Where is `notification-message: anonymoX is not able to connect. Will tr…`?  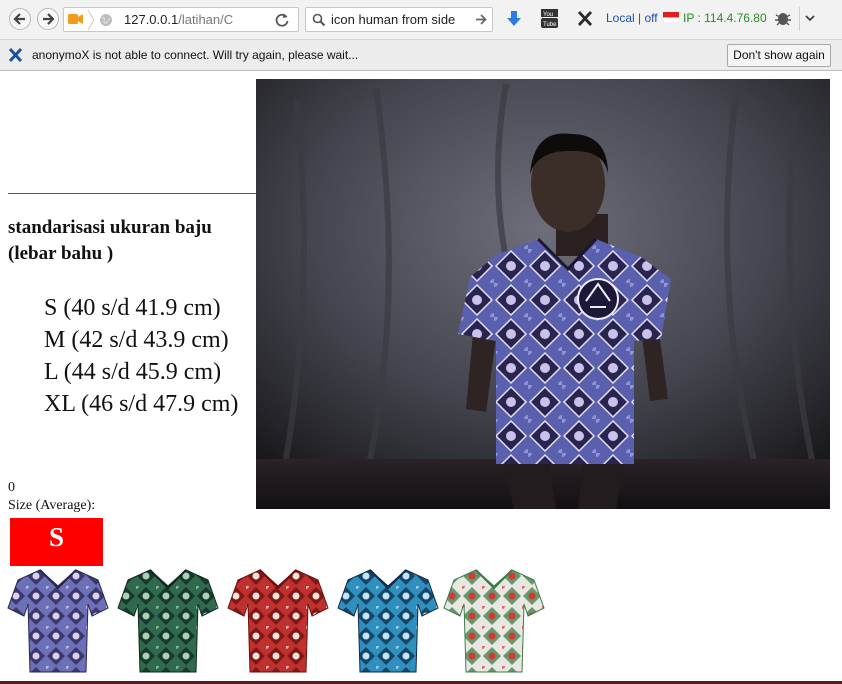 notification-message: anonymoX is not able to connect. Will tr… is located at coordinates (195, 55).